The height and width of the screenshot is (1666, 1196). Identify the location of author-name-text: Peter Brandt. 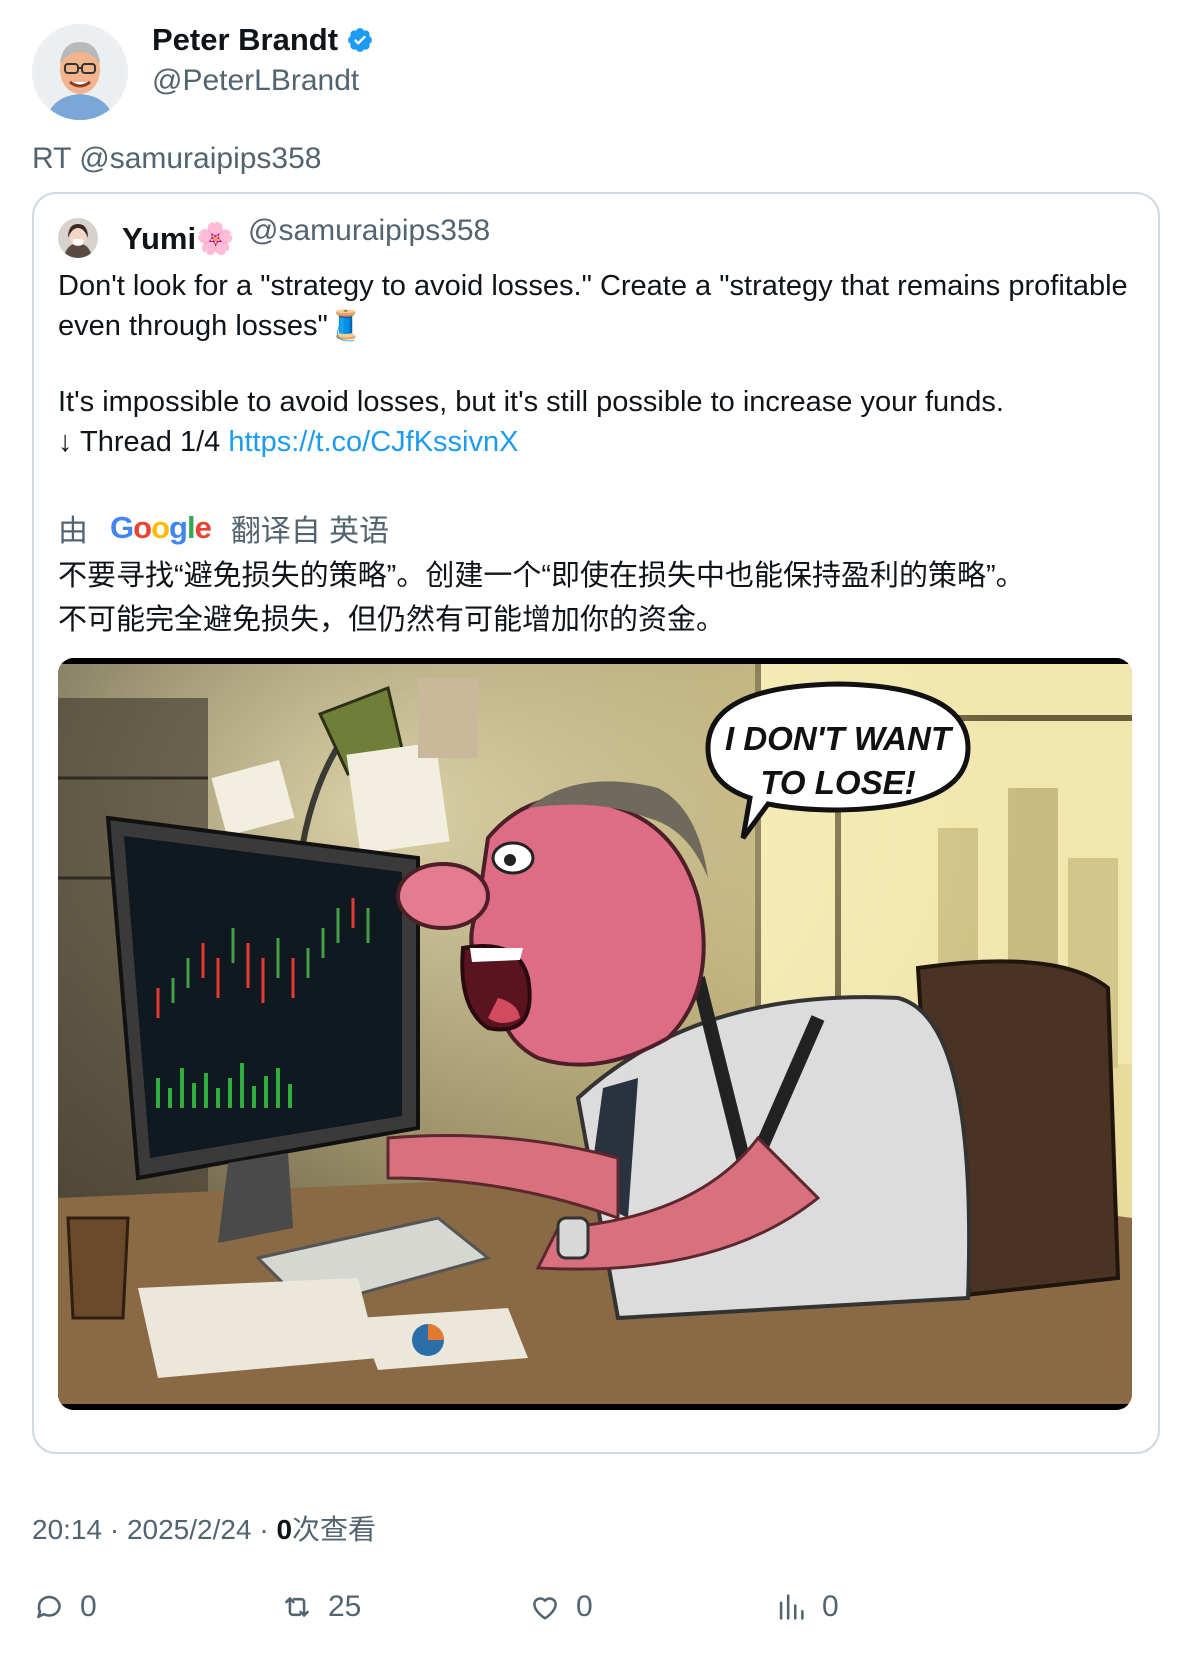
(245, 40).